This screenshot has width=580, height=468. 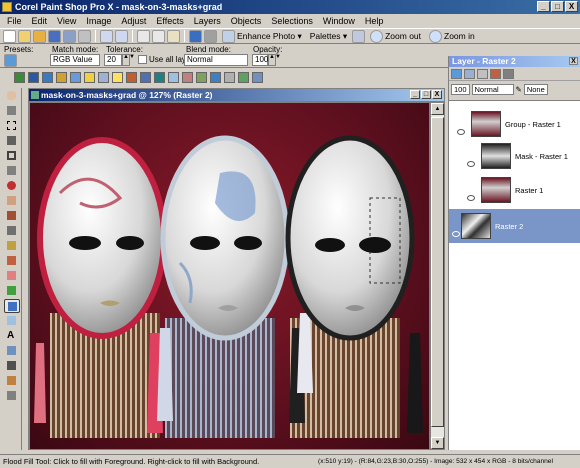 I want to click on layer-blend-select: Normal, so click(x=492, y=89).